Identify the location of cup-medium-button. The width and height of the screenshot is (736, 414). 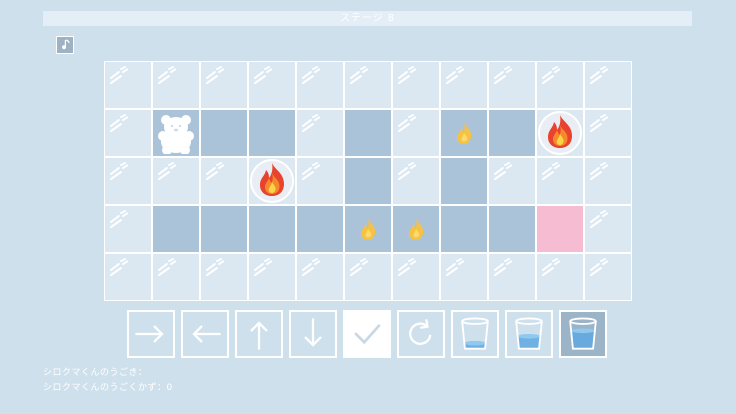
(529, 334).